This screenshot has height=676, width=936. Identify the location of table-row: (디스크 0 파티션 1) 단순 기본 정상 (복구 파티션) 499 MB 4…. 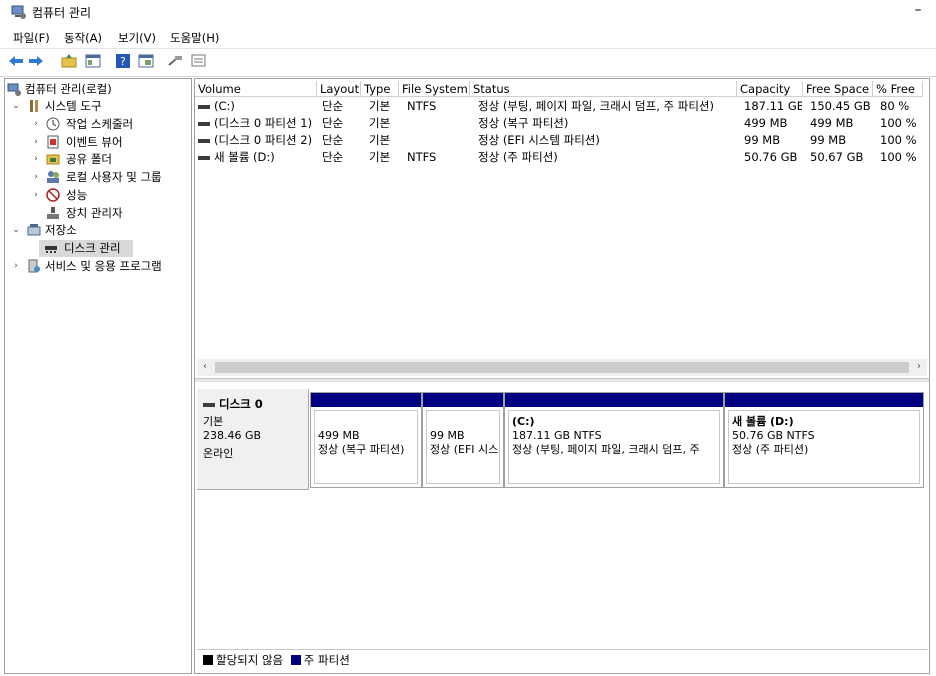
(562, 123).